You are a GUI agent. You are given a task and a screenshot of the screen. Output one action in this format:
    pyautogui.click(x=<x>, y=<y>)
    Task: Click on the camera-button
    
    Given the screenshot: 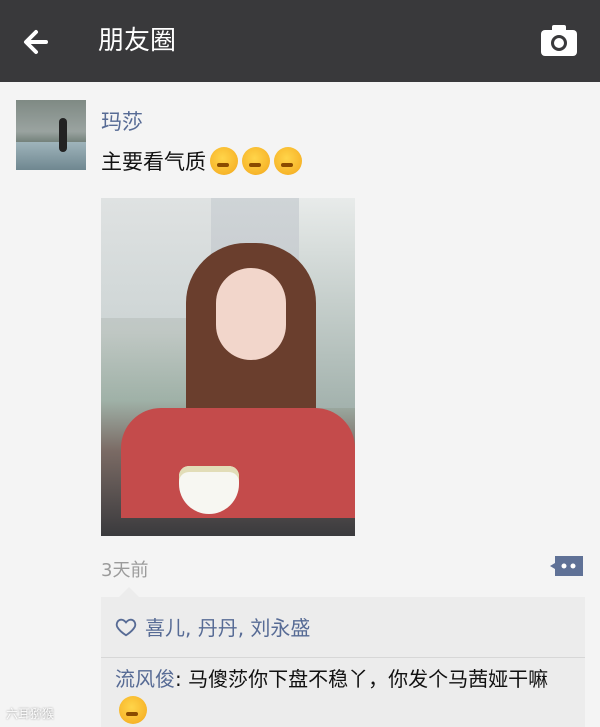 What is the action you would take?
    pyautogui.click(x=559, y=41)
    